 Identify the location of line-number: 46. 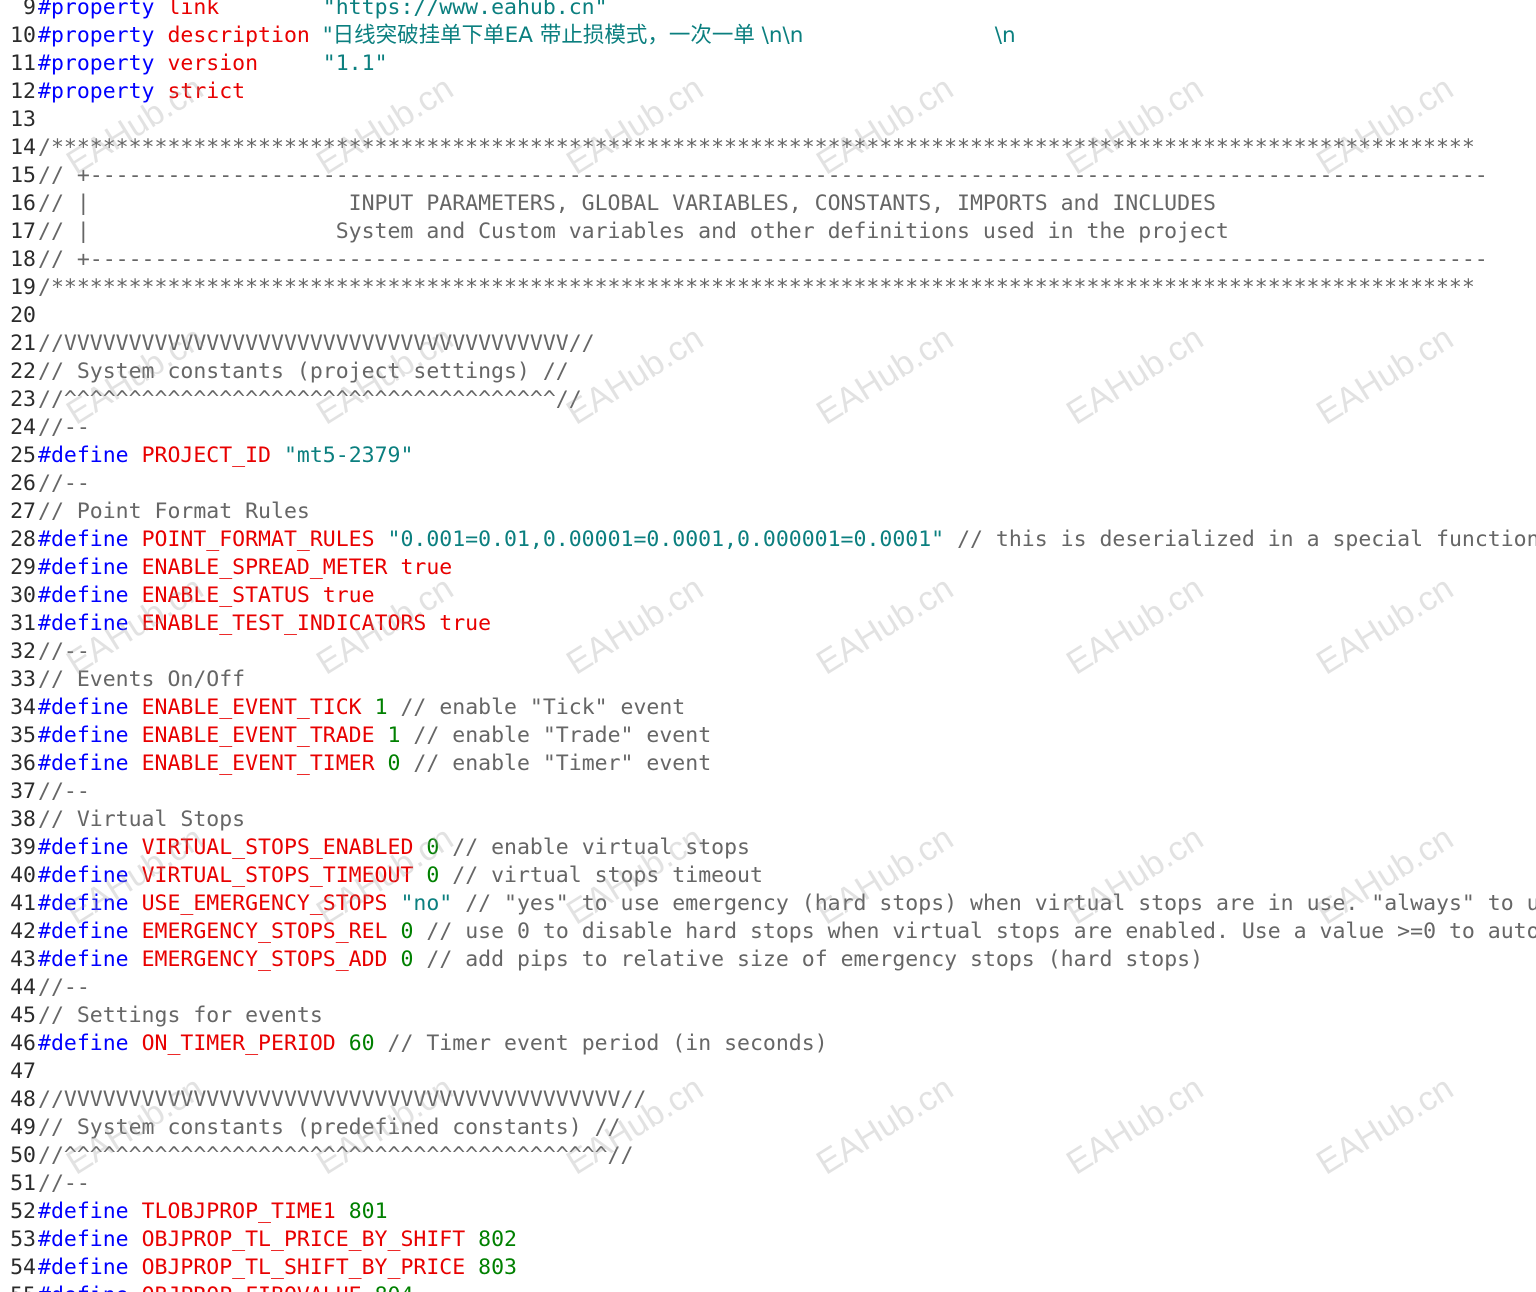
(23, 1043).